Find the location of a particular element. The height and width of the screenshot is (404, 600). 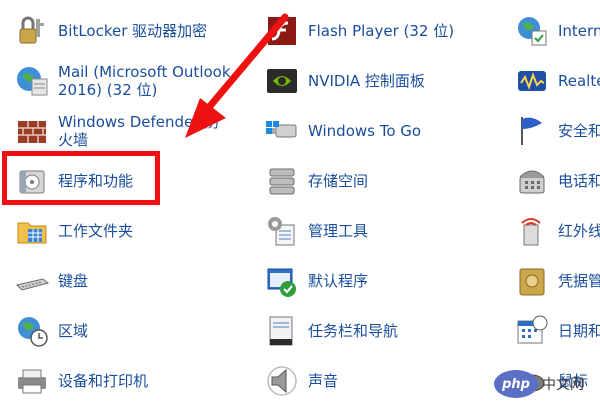

watermark: php 中文网 is located at coordinates (547, 385).